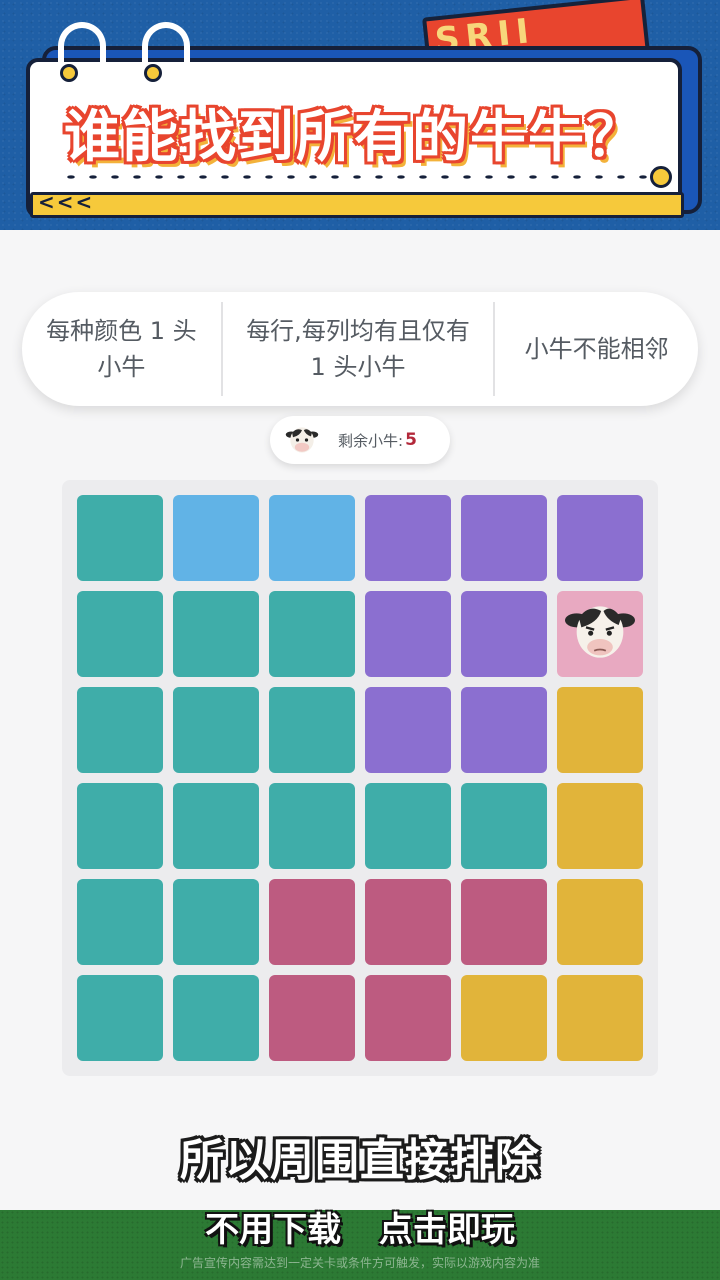  I want to click on board-cell-r2-c3, so click(312, 634).